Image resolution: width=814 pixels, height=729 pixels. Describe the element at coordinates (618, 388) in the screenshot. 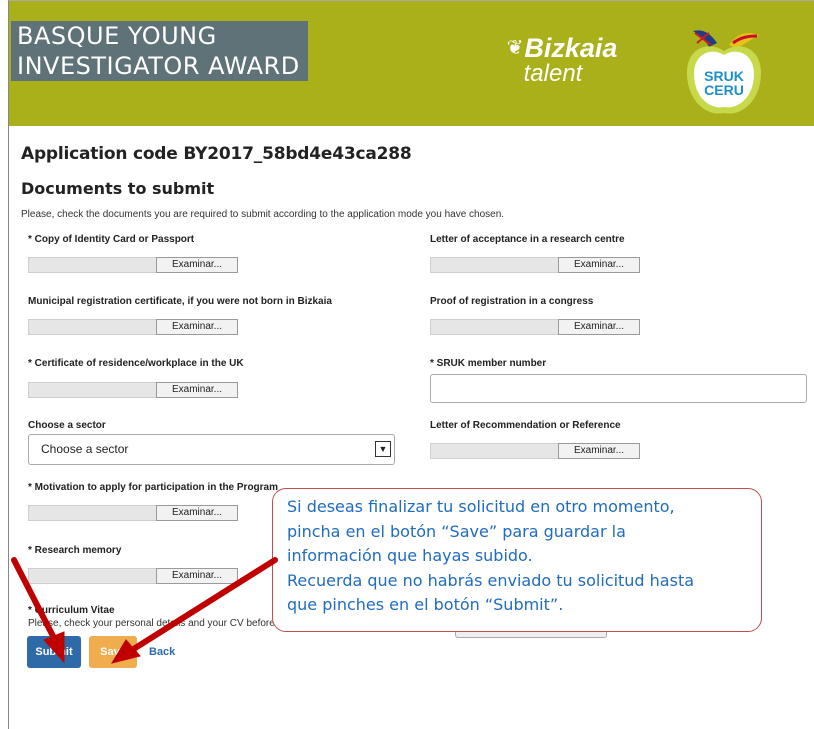

I see `sruk-number-input` at that location.